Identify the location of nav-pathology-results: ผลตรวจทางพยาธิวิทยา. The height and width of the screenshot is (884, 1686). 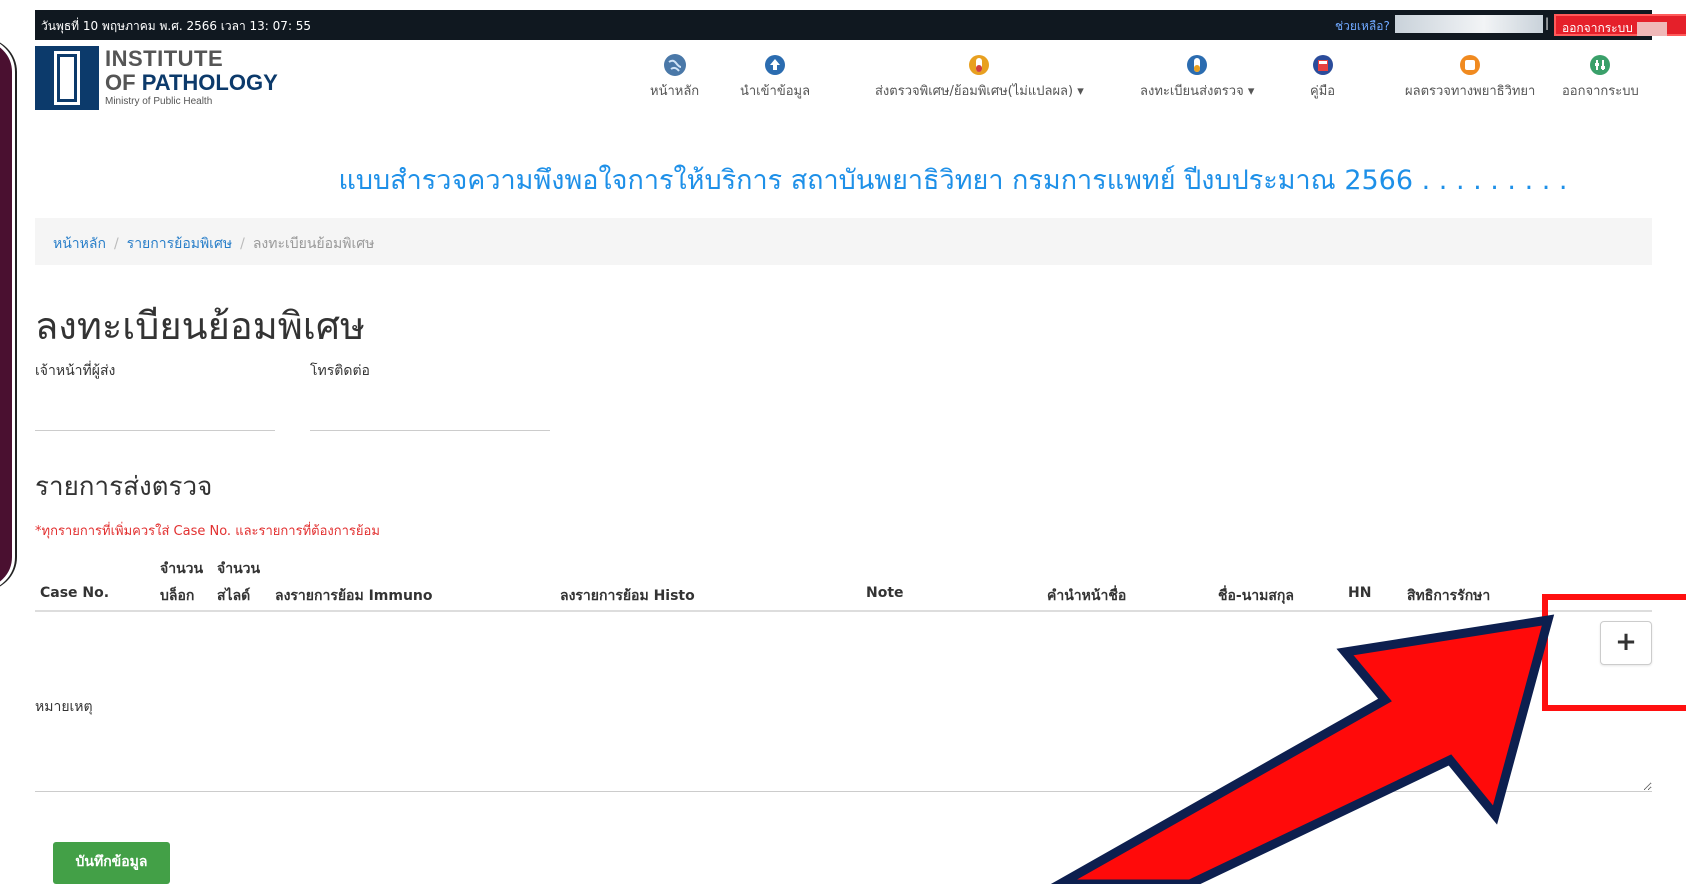
(1470, 77).